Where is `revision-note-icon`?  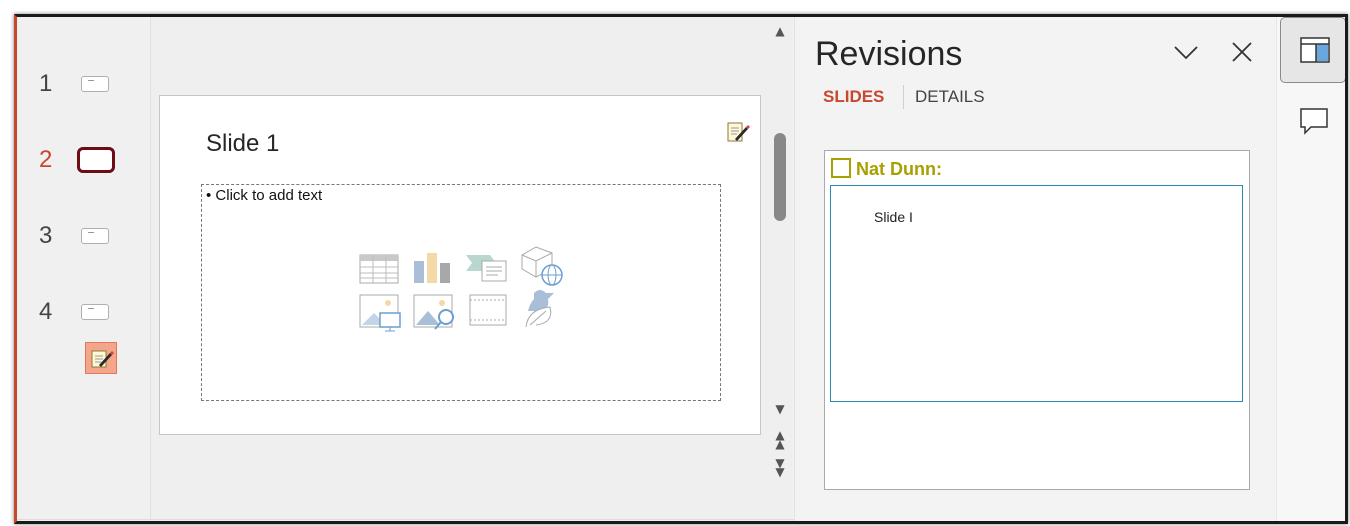 revision-note-icon is located at coordinates (738, 132).